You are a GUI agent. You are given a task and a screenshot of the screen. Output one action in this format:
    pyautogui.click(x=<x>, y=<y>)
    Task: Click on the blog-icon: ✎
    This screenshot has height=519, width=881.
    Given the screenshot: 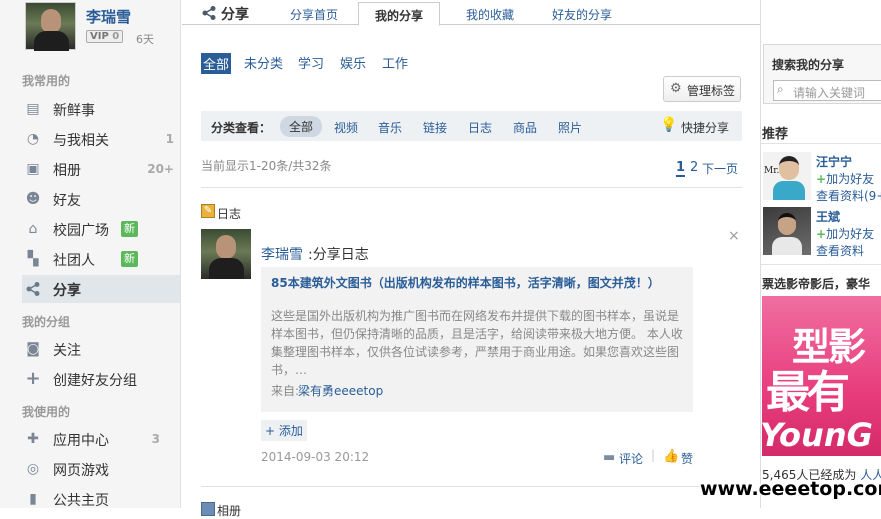 What is the action you would take?
    pyautogui.click(x=208, y=211)
    